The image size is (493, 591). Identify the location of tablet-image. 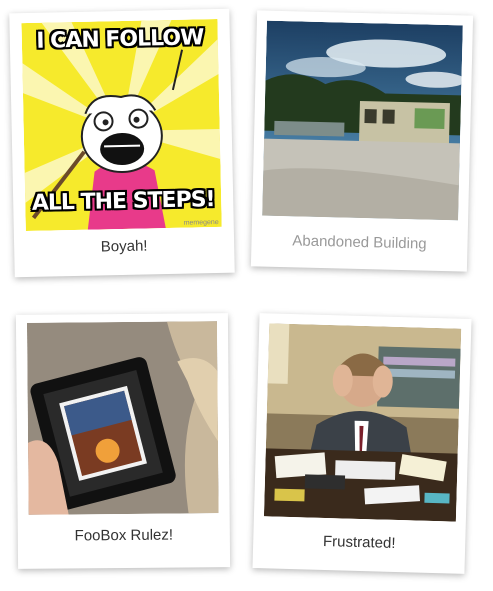
(122, 418).